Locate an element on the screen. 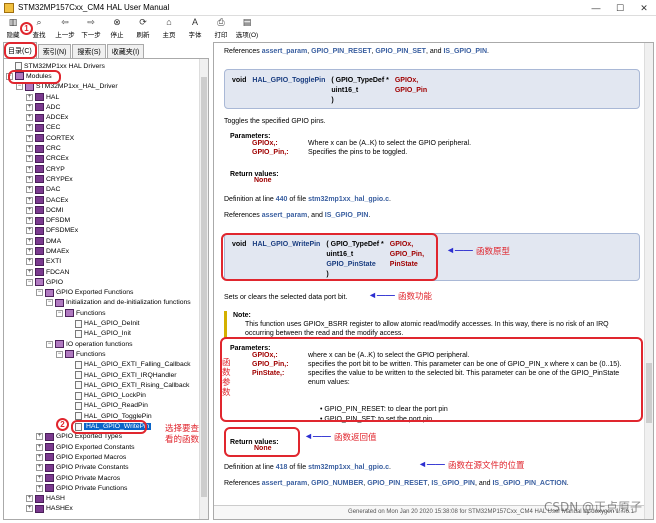 The width and height of the screenshot is (656, 523). tree-item: + EXTI is located at coordinates (102, 262).